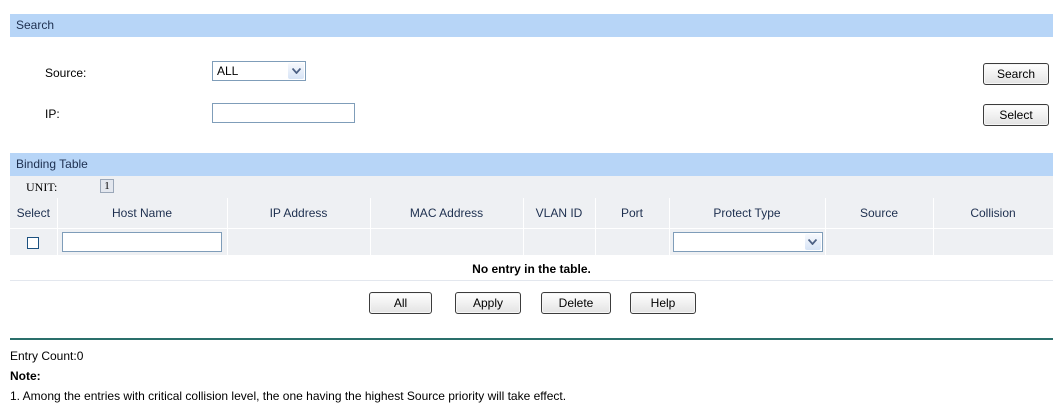 The image size is (1053, 406). What do you see at coordinates (47, 356) in the screenshot?
I see `entry-count: Entry Count:0` at bounding box center [47, 356].